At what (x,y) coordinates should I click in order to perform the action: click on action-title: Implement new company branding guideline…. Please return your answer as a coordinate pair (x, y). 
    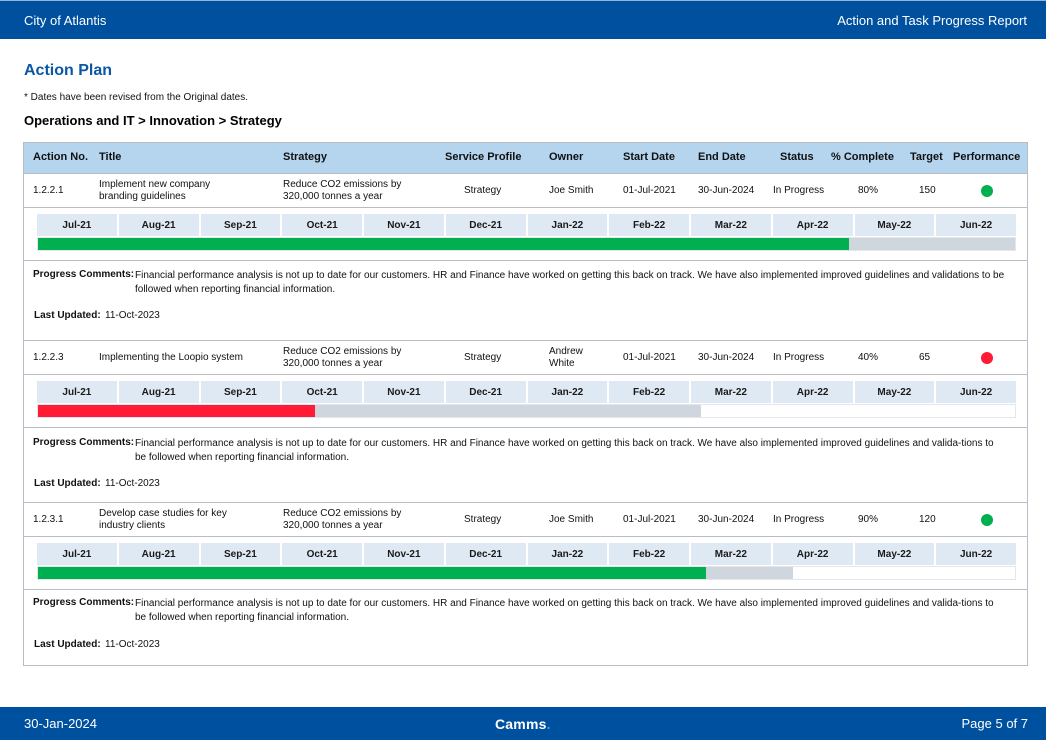
    Looking at the image, I should click on (155, 190).